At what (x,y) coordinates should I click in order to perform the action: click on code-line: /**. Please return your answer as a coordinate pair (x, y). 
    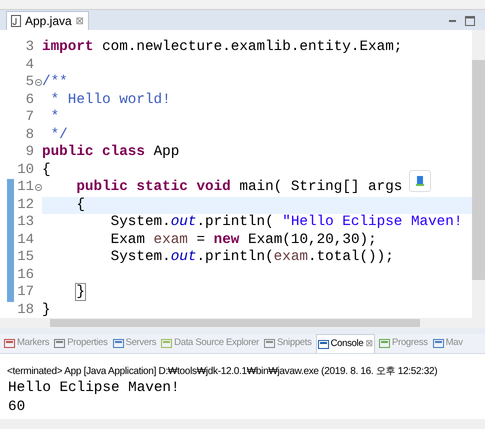
    Looking at the image, I should click on (55, 82).